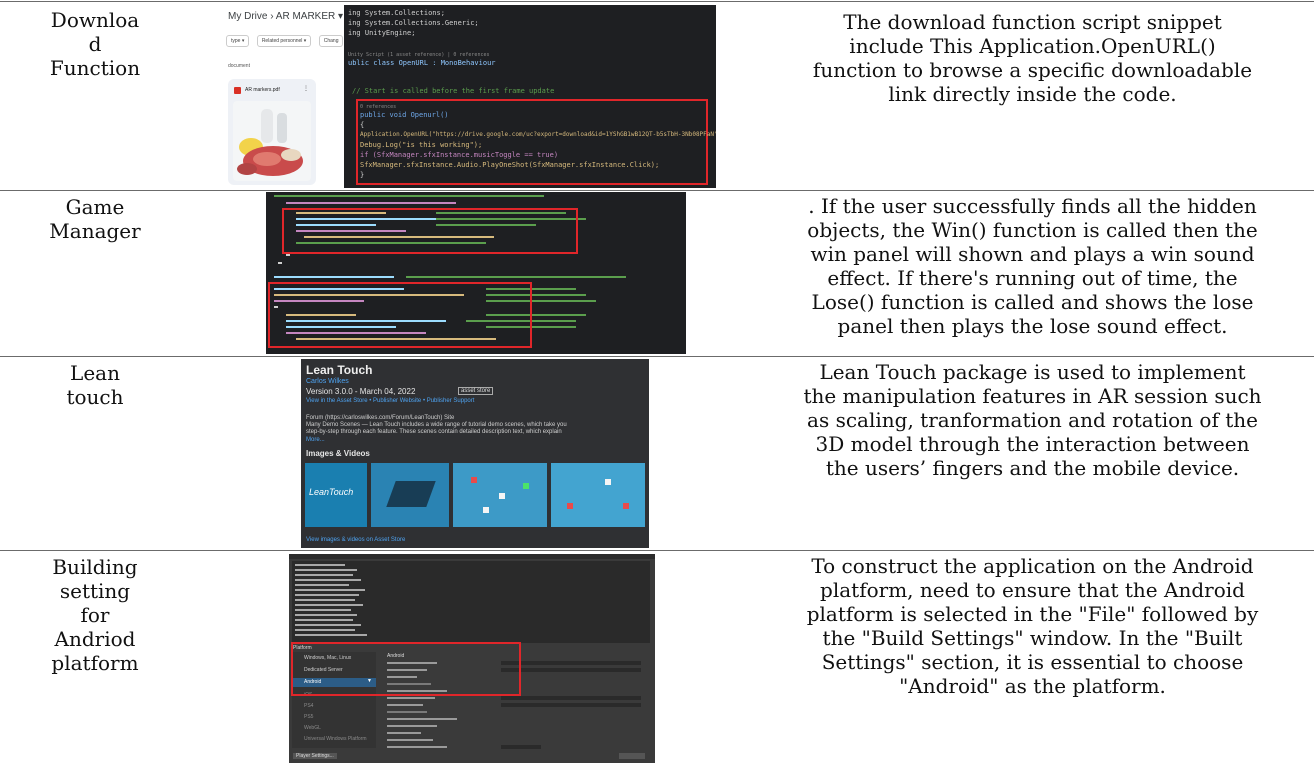 This screenshot has height=769, width=1314. Describe the element at coordinates (95, 663) in the screenshot. I see `label-line: platform` at that location.